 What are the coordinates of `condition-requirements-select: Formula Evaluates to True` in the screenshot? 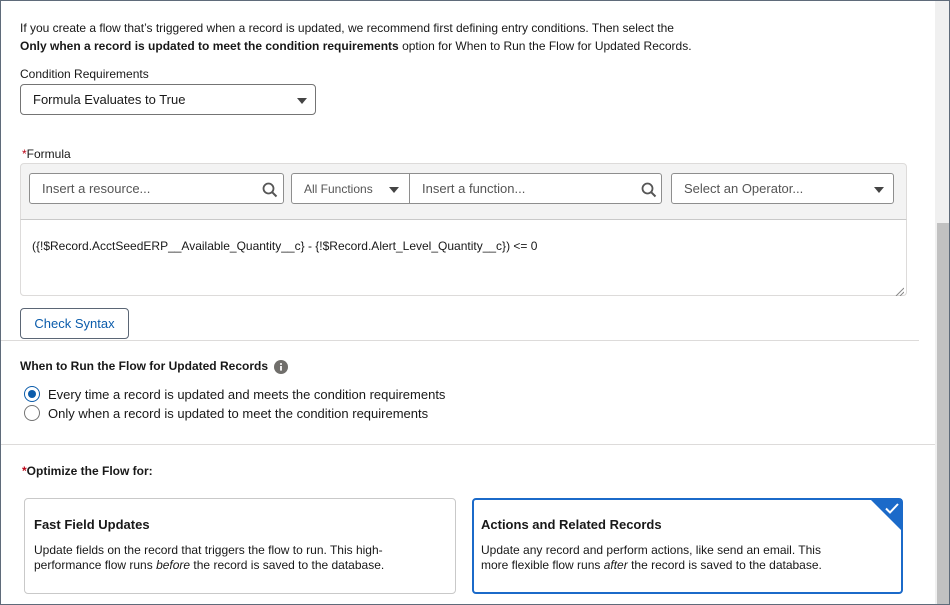 It's located at (168, 99).